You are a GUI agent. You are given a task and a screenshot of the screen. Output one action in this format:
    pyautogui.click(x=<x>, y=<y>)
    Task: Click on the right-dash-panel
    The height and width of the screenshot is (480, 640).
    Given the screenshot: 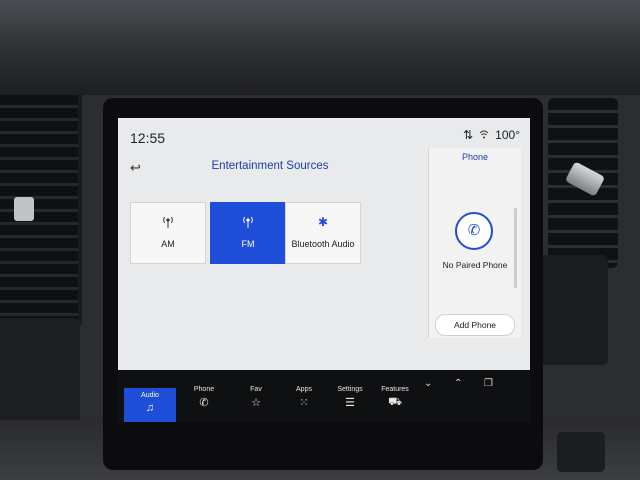 What is the action you would take?
    pyautogui.click(x=574, y=310)
    